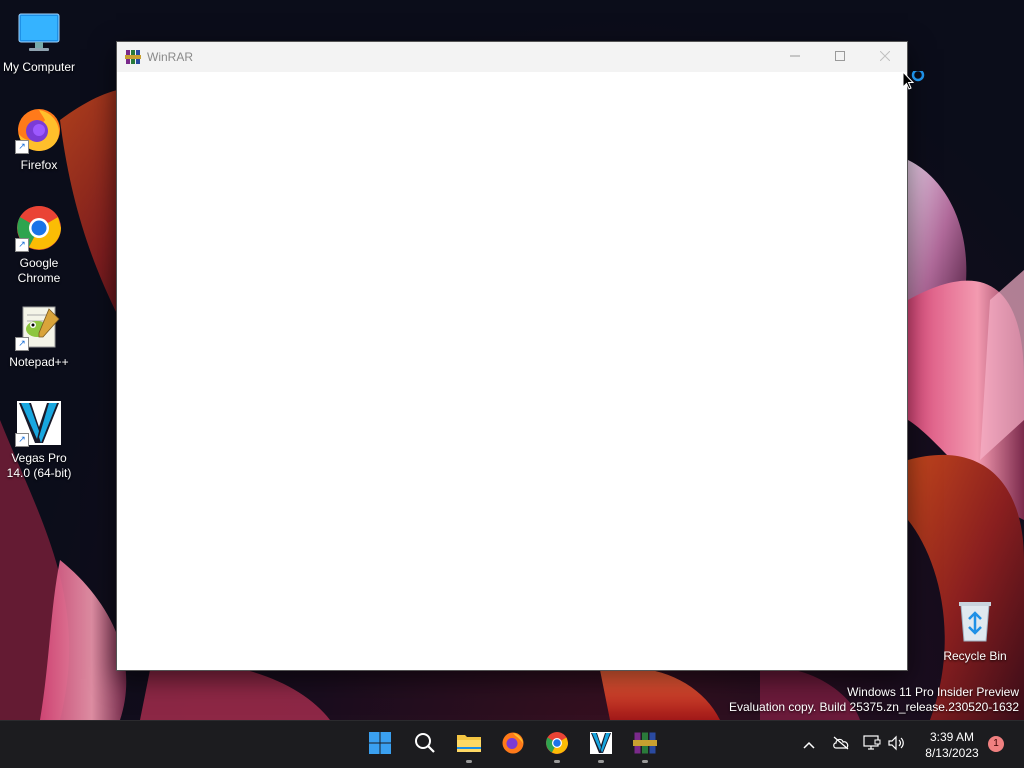 The image size is (1024, 768). I want to click on monitor-icon, so click(39, 32).